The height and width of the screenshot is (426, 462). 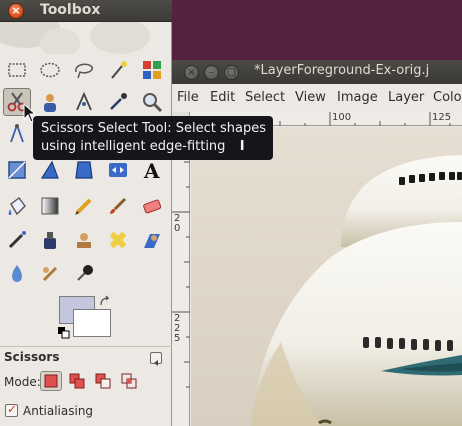 What do you see at coordinates (133, 146) in the screenshot?
I see `tooltip-line-2-text: using intelligent edge-fitting` at bounding box center [133, 146].